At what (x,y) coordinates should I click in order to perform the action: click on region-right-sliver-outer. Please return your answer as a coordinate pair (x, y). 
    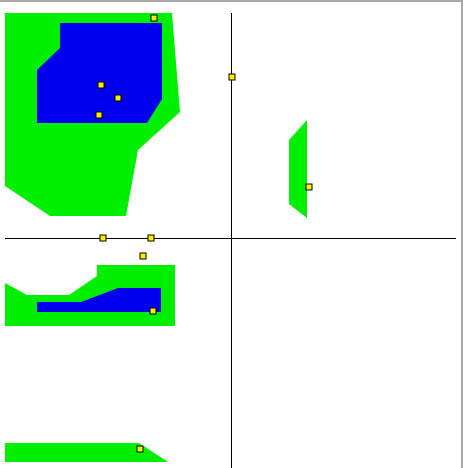
    Looking at the image, I should click on (298, 169).